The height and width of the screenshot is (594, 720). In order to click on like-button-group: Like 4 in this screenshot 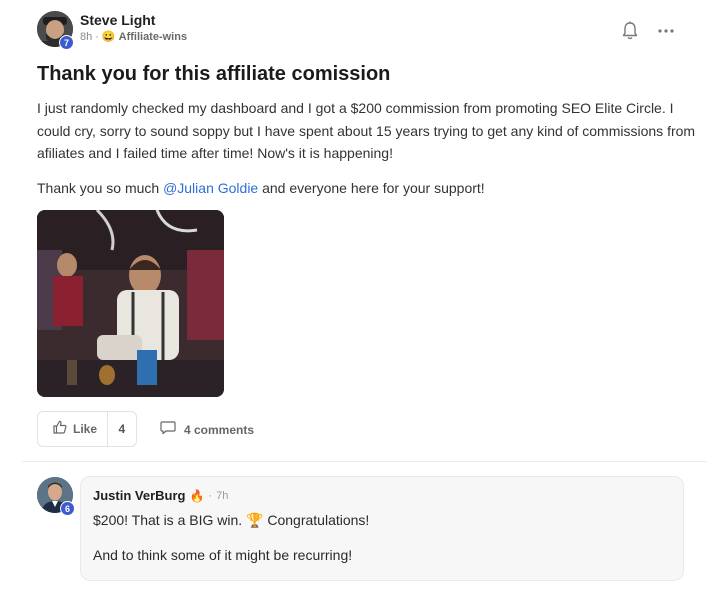, I will do `click(87, 429)`.